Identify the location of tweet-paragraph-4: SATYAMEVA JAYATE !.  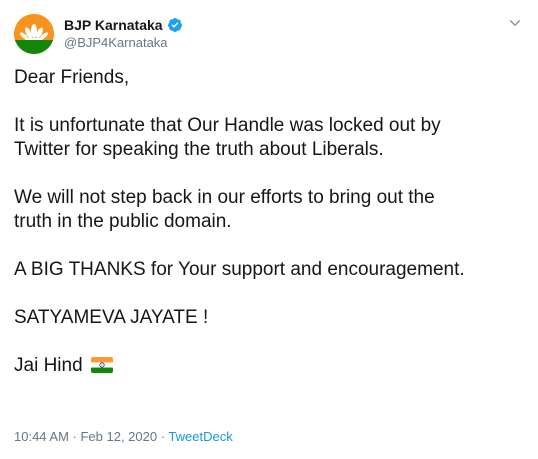
(111, 317).